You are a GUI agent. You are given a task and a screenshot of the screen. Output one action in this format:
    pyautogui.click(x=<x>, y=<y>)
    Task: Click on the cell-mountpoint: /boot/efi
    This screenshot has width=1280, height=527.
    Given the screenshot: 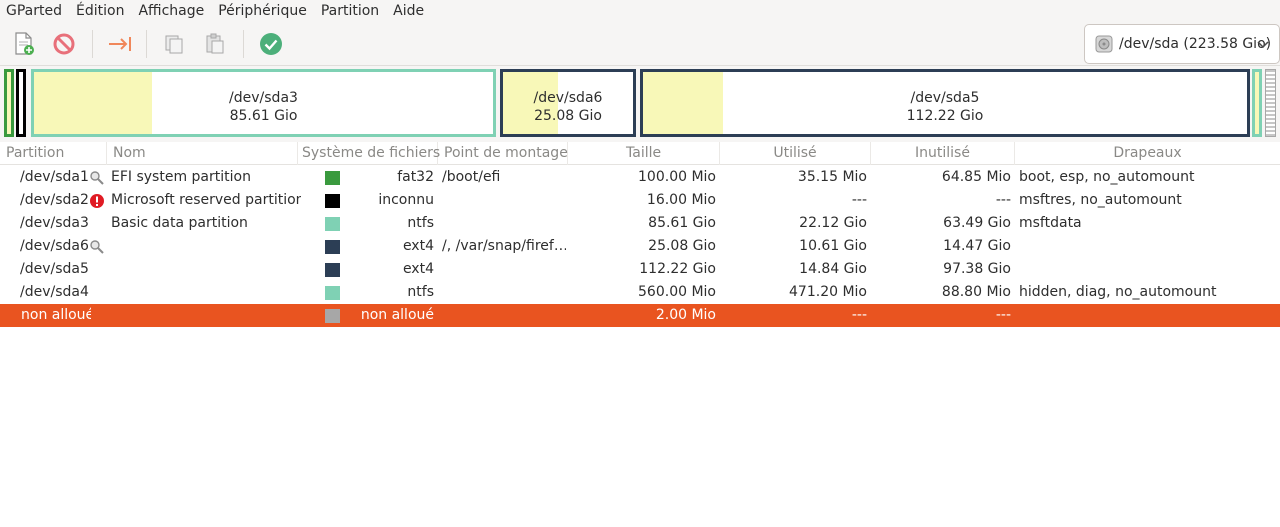 What is the action you would take?
    pyautogui.click(x=471, y=177)
    